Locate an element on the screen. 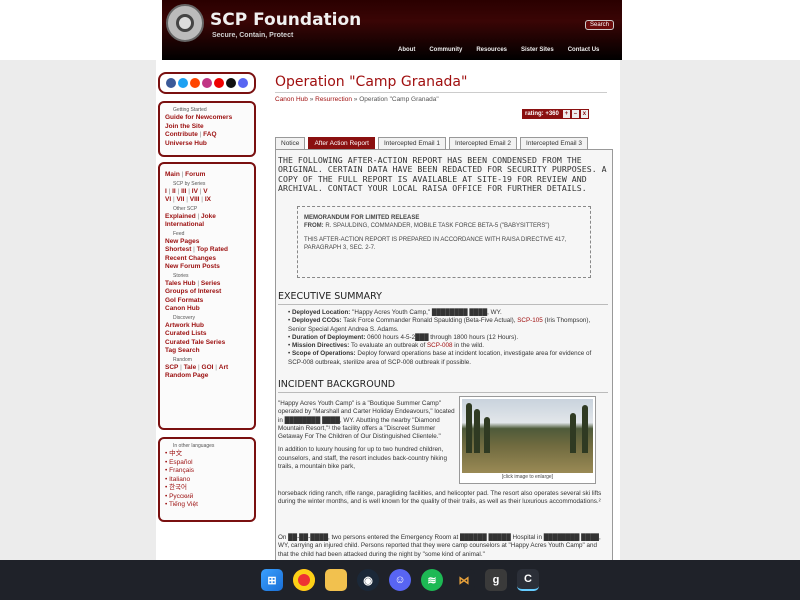 The width and height of the screenshot is (800, 600). facebook-icon is located at coordinates (171, 83).